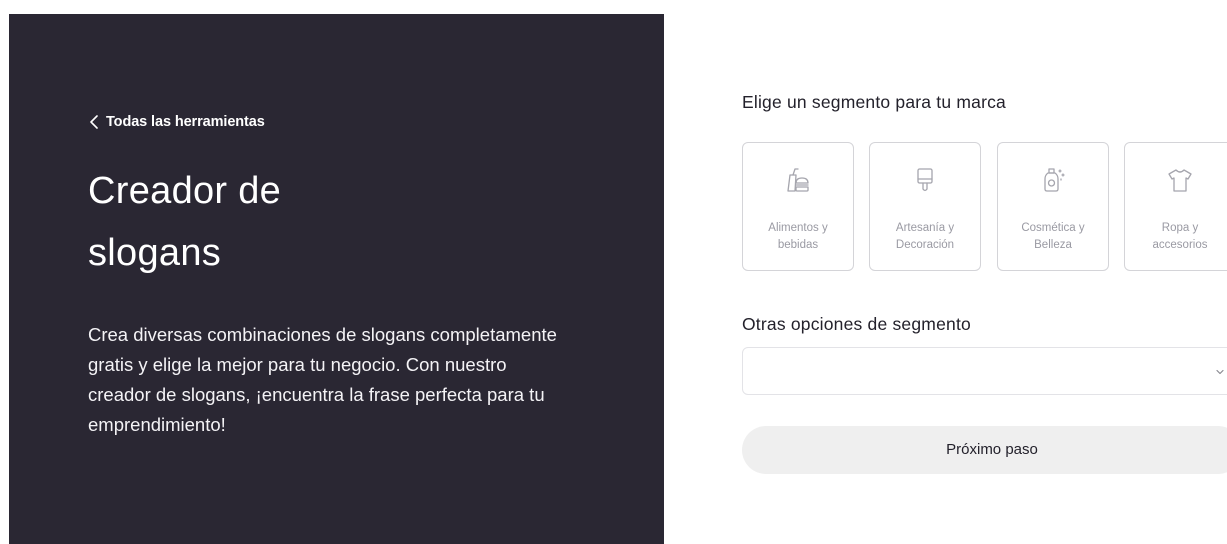  I want to click on tshirt-icon, so click(1180, 180).